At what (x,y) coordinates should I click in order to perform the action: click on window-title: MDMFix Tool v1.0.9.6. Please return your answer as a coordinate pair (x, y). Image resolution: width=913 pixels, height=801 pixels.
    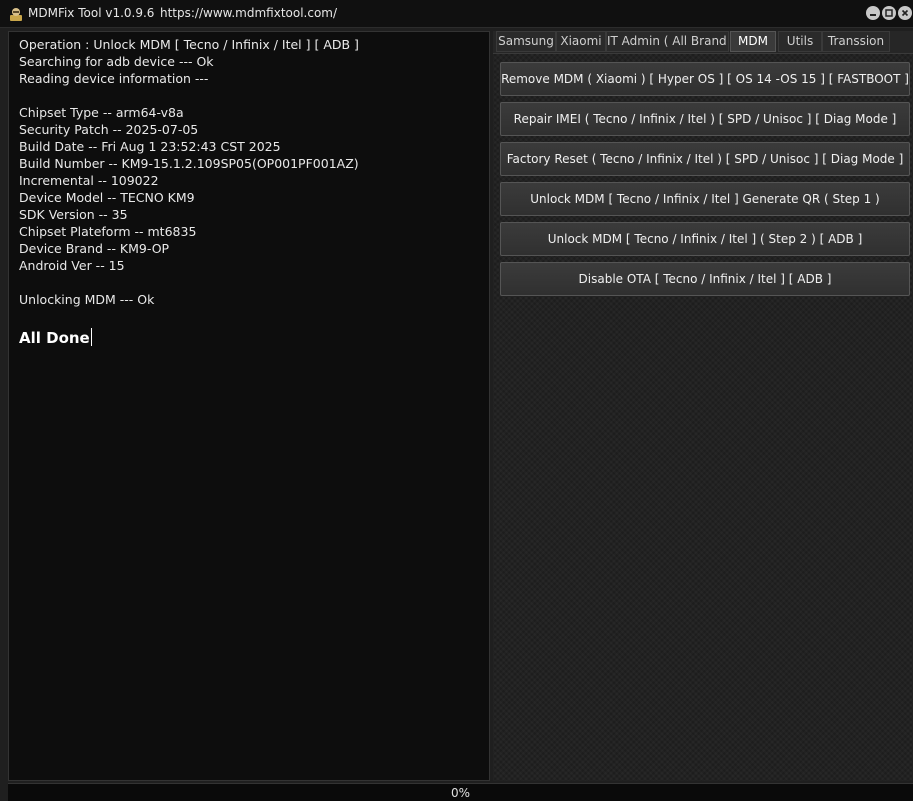
    Looking at the image, I should click on (91, 13).